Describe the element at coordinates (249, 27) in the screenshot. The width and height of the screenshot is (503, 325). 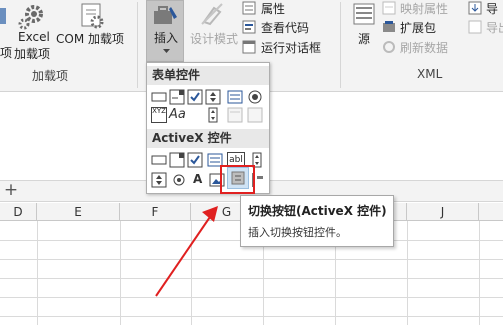
I see `view-code-icon` at that location.